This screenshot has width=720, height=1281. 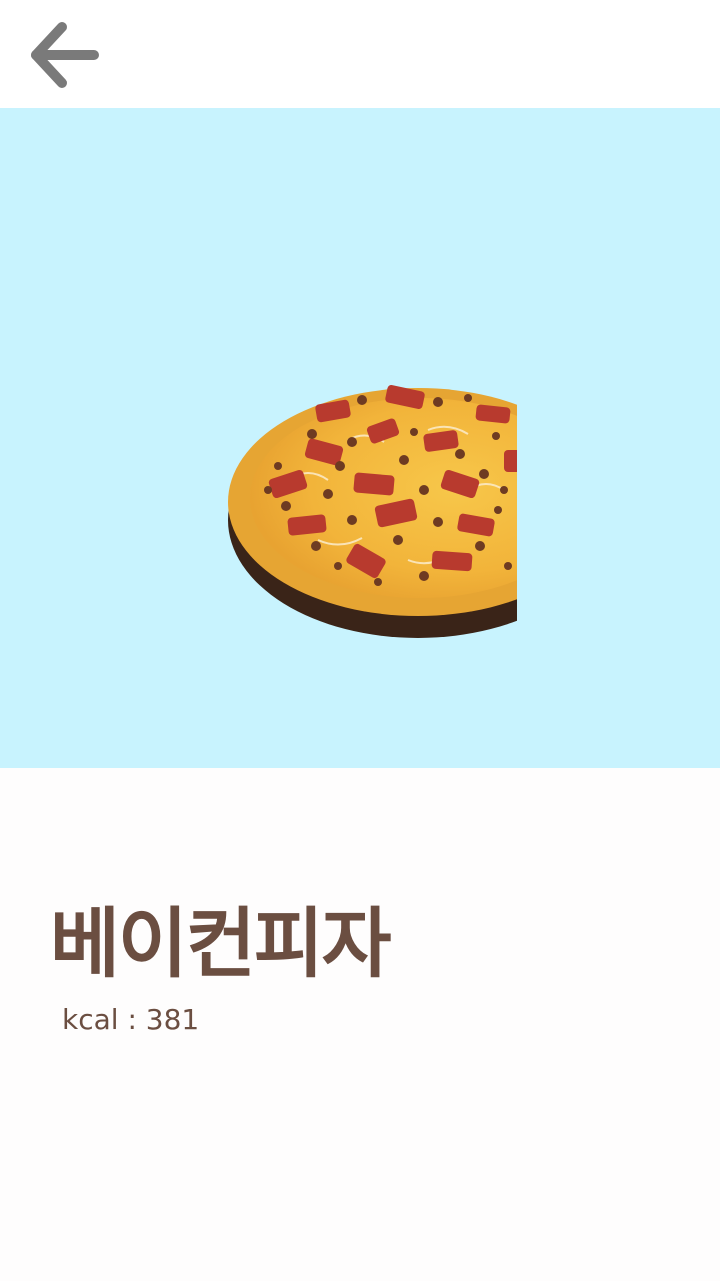 I want to click on food-name: 베이컨피자, so click(x=221, y=943).